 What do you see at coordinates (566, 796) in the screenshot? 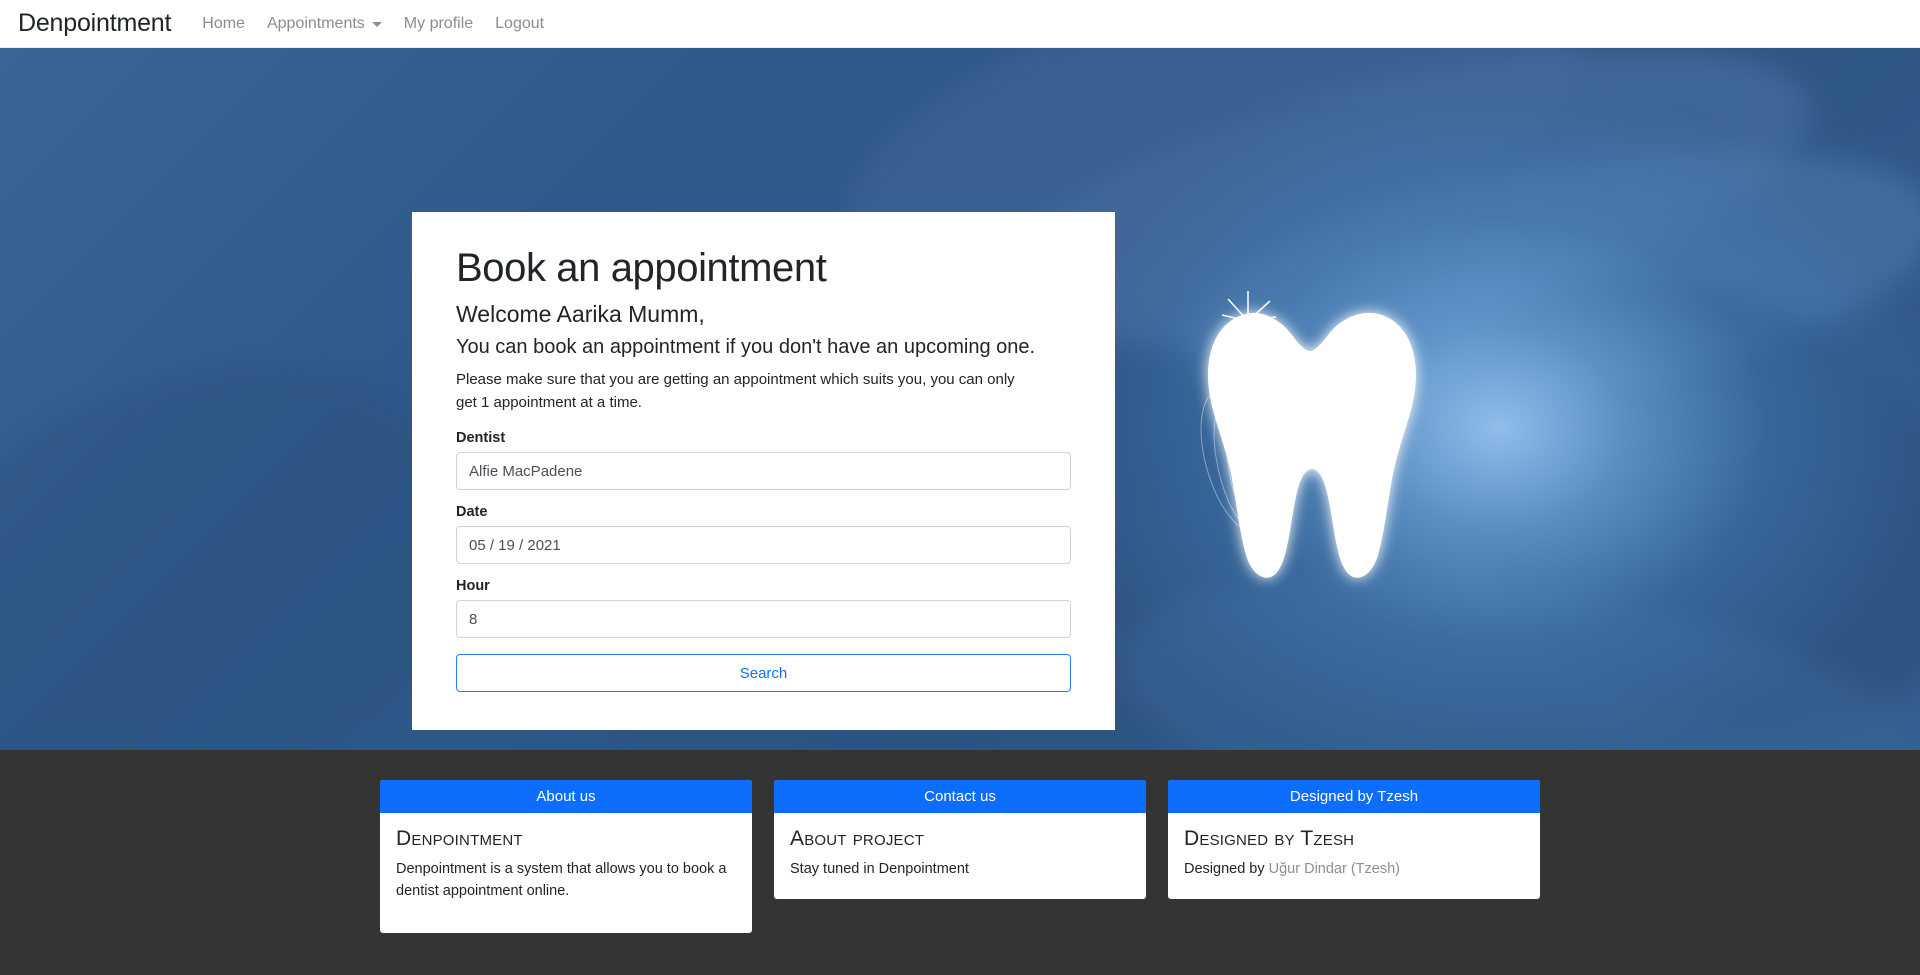
I see `footer-card-header: About us` at bounding box center [566, 796].